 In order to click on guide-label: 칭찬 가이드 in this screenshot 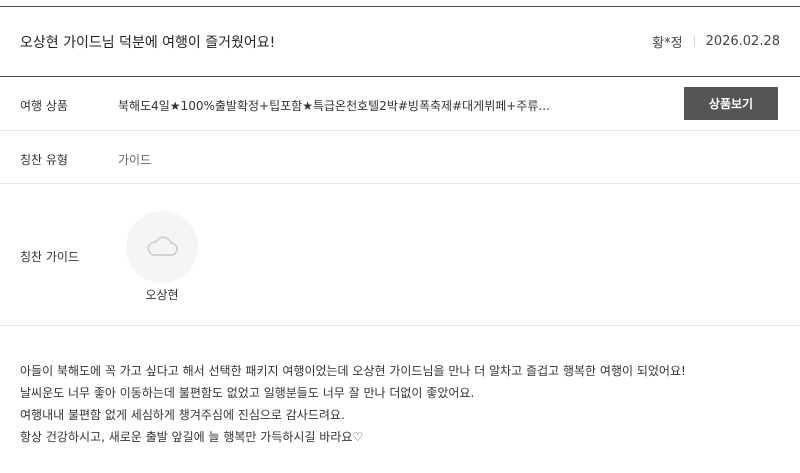, I will do `click(50, 257)`.